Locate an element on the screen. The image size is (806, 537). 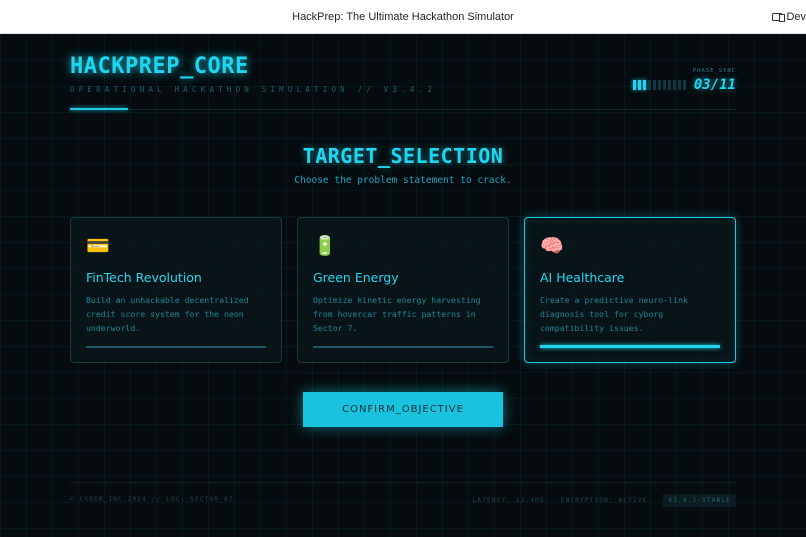
section-subtitle: Choose the problem statement to crack. is located at coordinates (403, 180).